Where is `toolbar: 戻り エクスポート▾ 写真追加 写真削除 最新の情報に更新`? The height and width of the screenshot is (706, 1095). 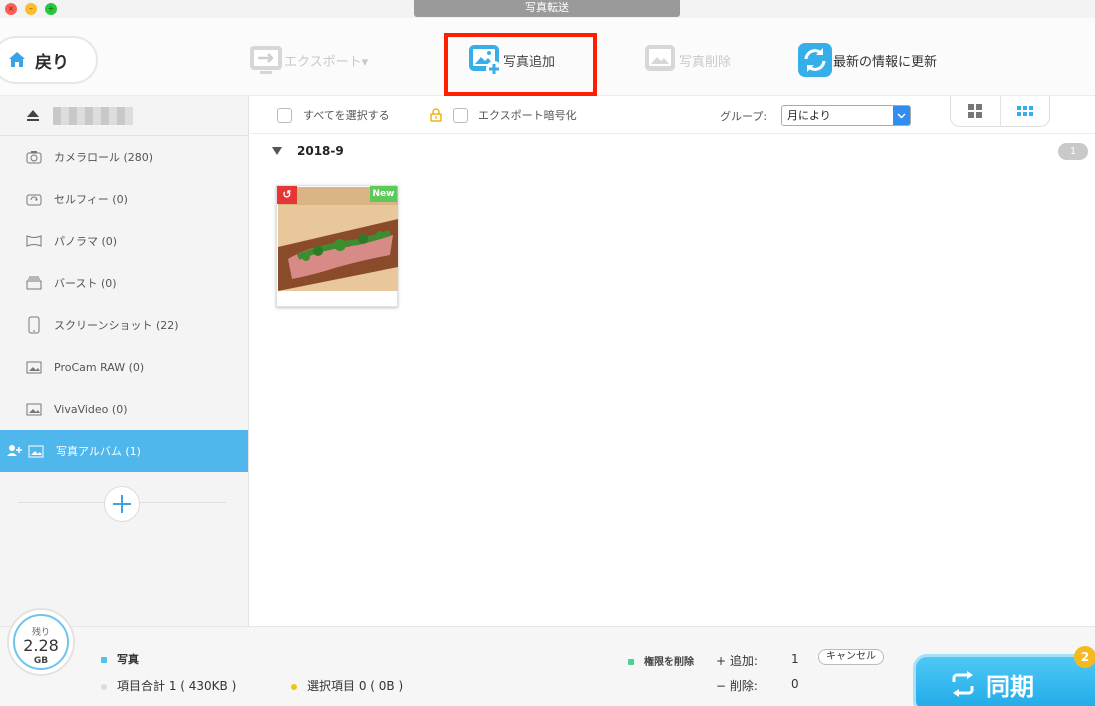
toolbar: 戻り エクスポート▾ 写真追加 写真削除 最新の情報に更新 is located at coordinates (547, 57).